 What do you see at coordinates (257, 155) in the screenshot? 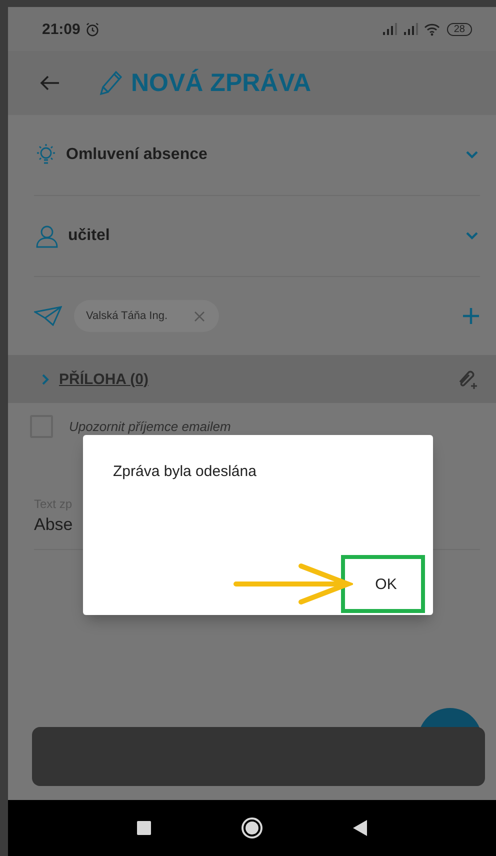
I see `select-field: Omluvení absence` at bounding box center [257, 155].